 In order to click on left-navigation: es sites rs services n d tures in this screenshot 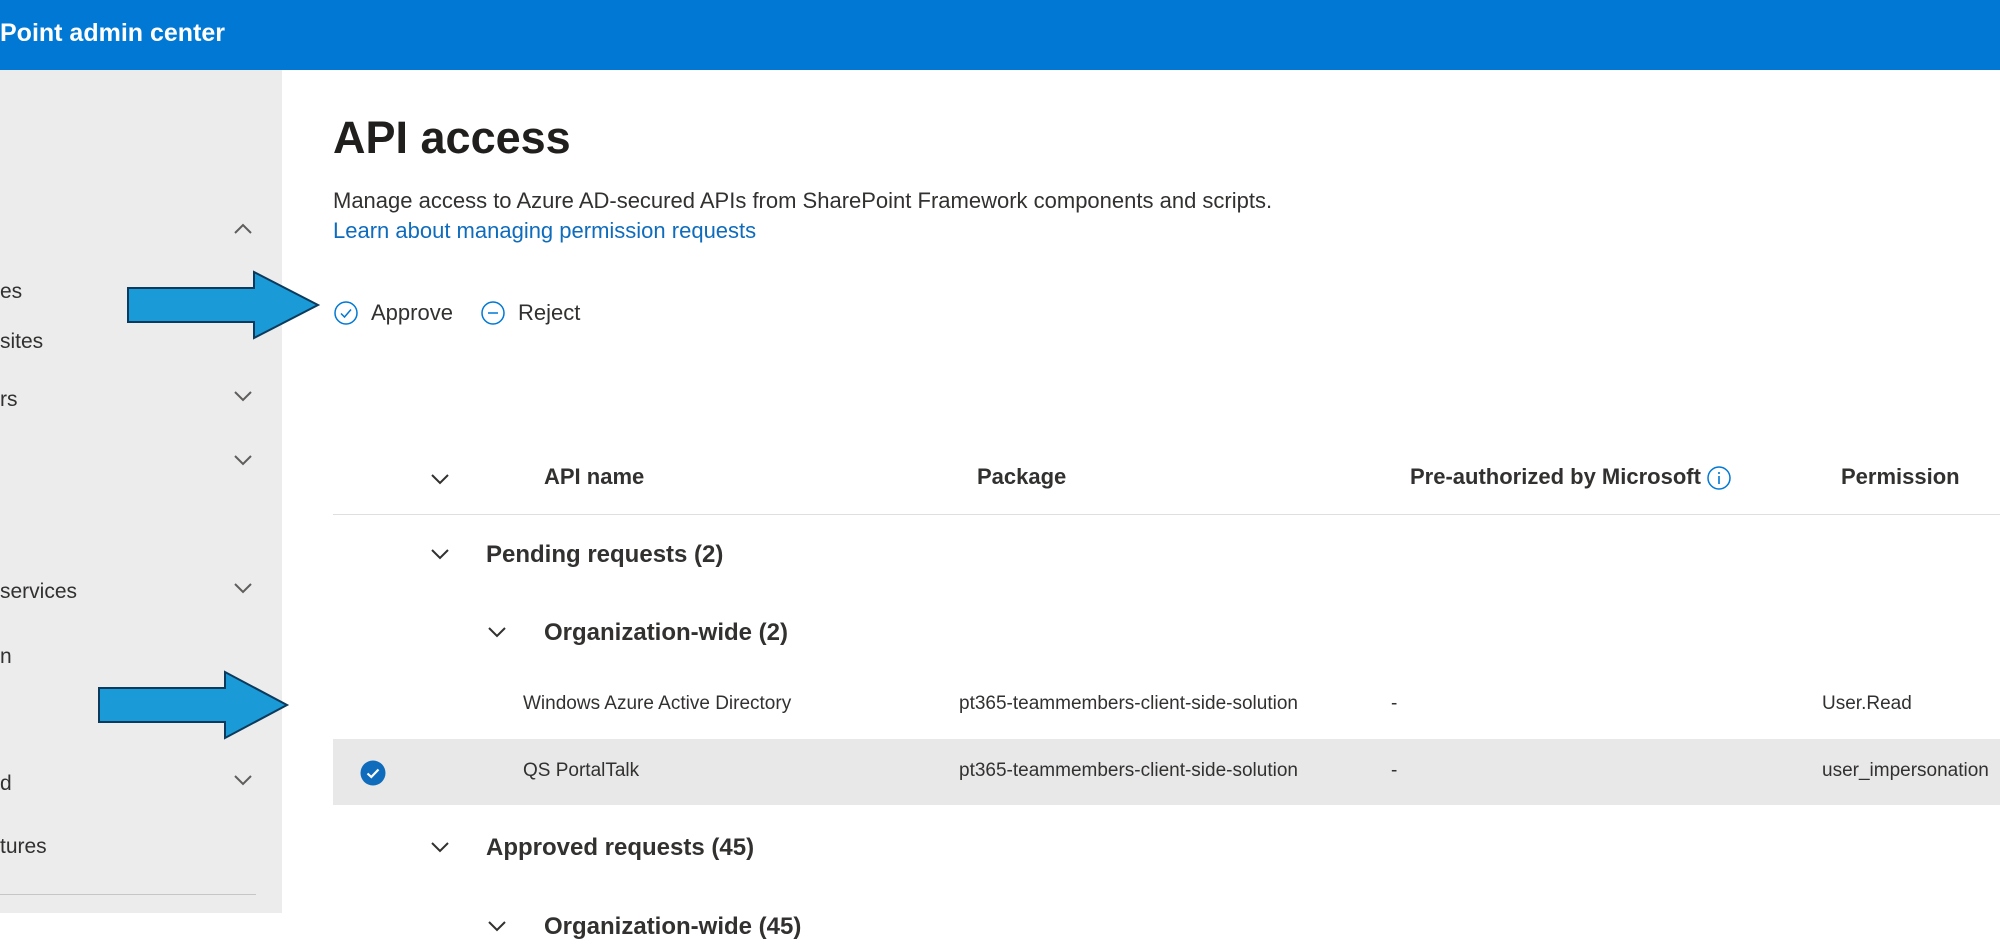, I will do `click(141, 491)`.